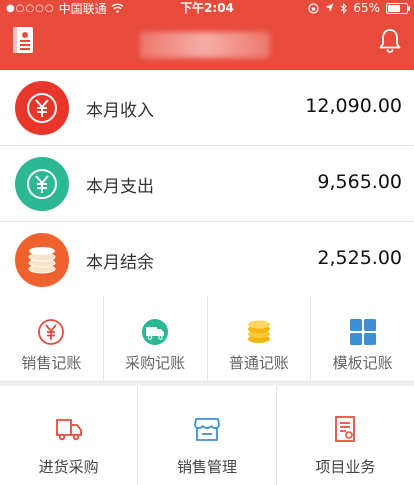 This screenshot has height=485, width=414. I want to click on yuan-outline-icon, so click(51, 332).